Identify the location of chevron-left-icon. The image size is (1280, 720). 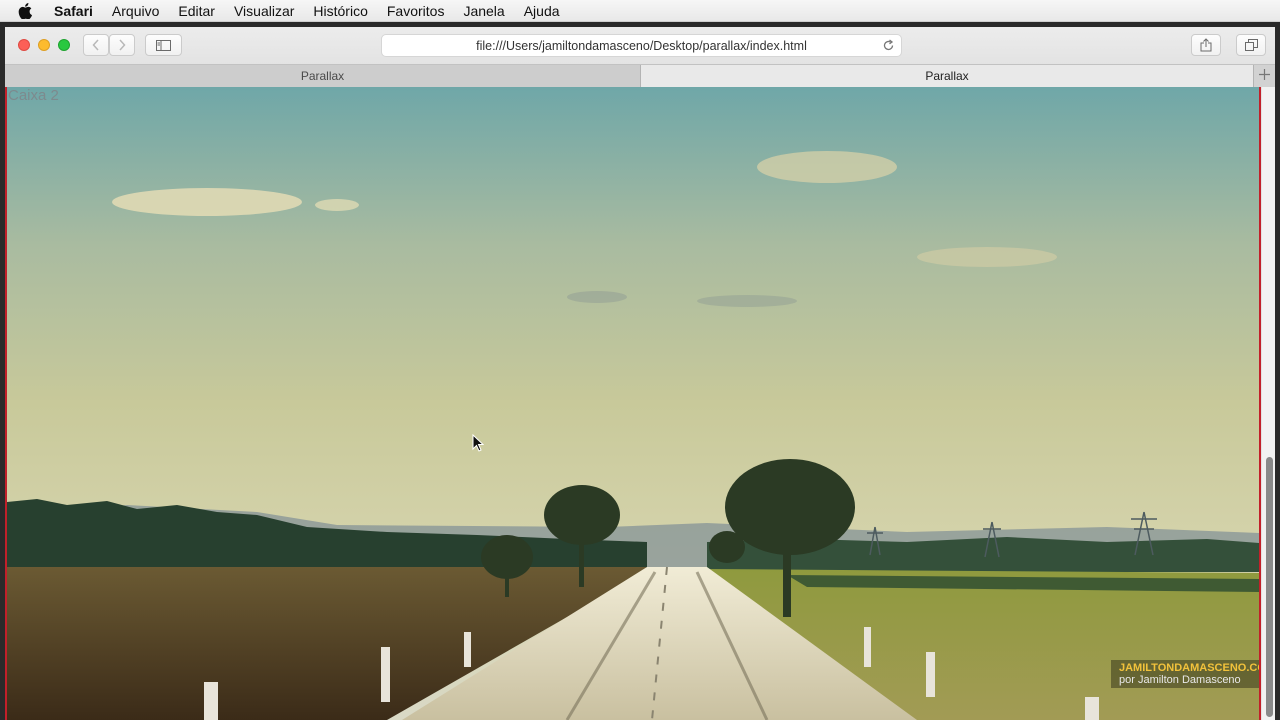
(96, 45).